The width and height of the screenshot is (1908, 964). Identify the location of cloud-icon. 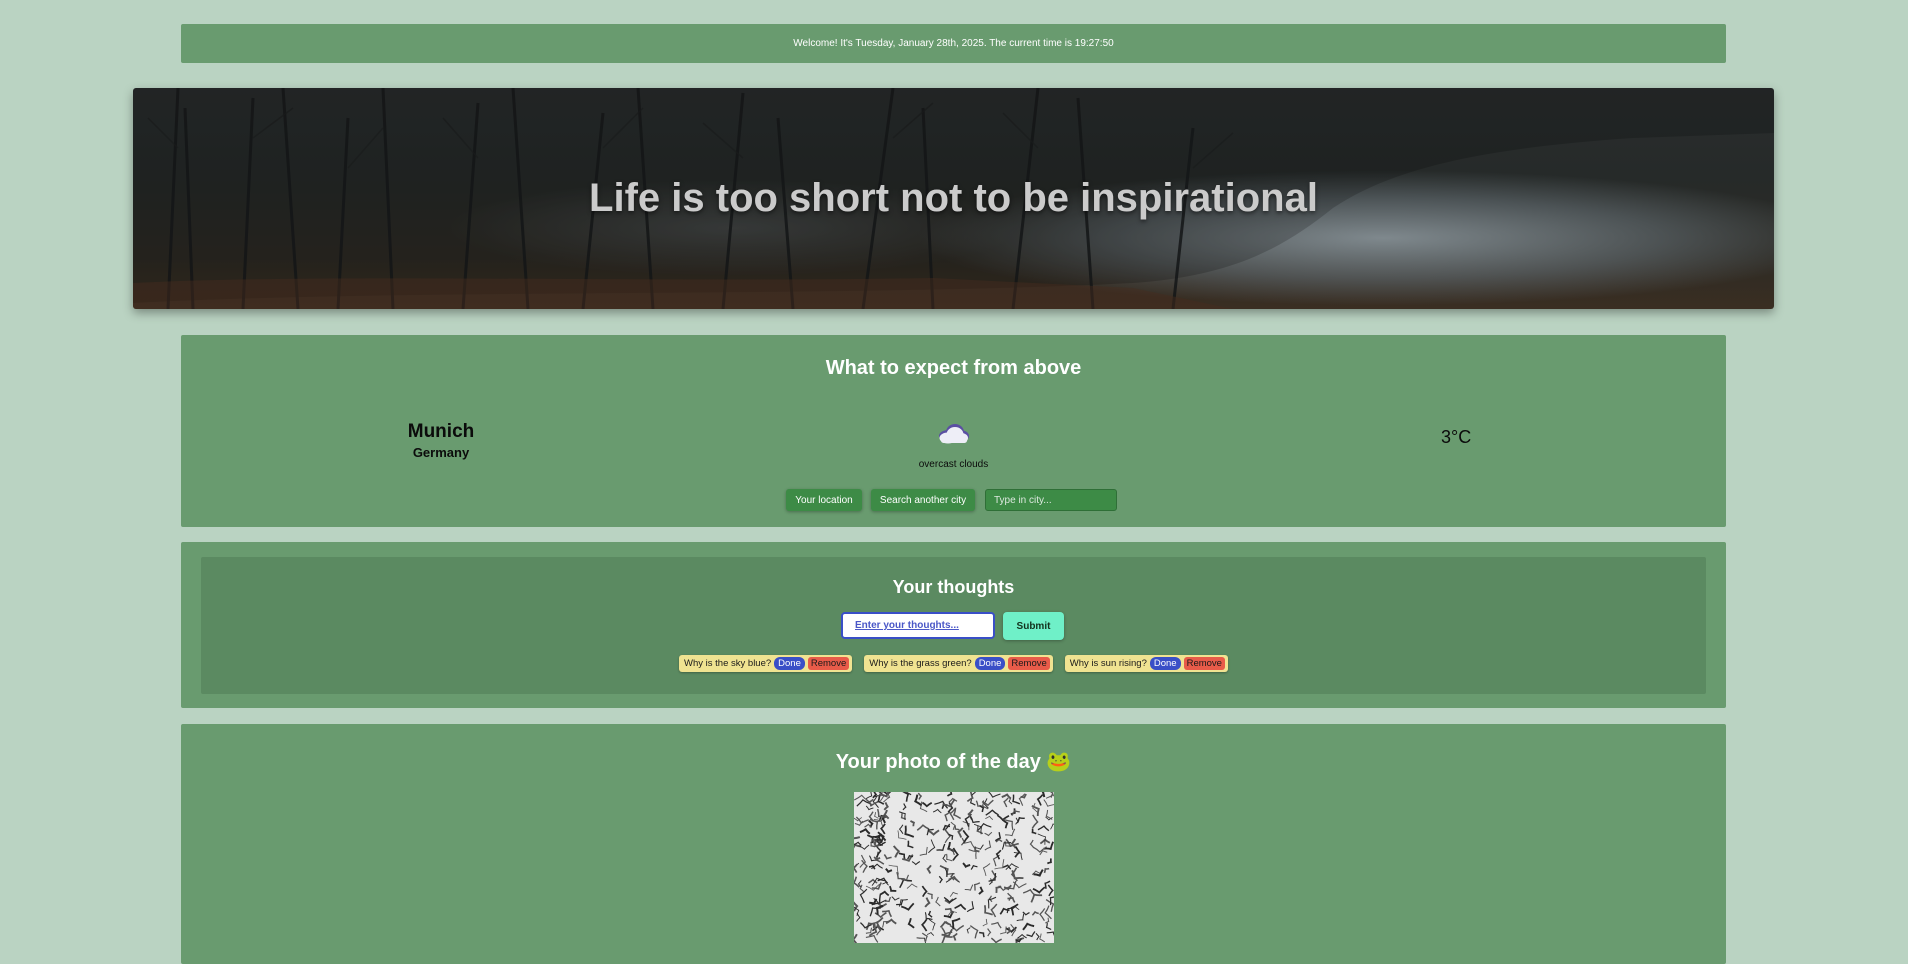
(954, 434).